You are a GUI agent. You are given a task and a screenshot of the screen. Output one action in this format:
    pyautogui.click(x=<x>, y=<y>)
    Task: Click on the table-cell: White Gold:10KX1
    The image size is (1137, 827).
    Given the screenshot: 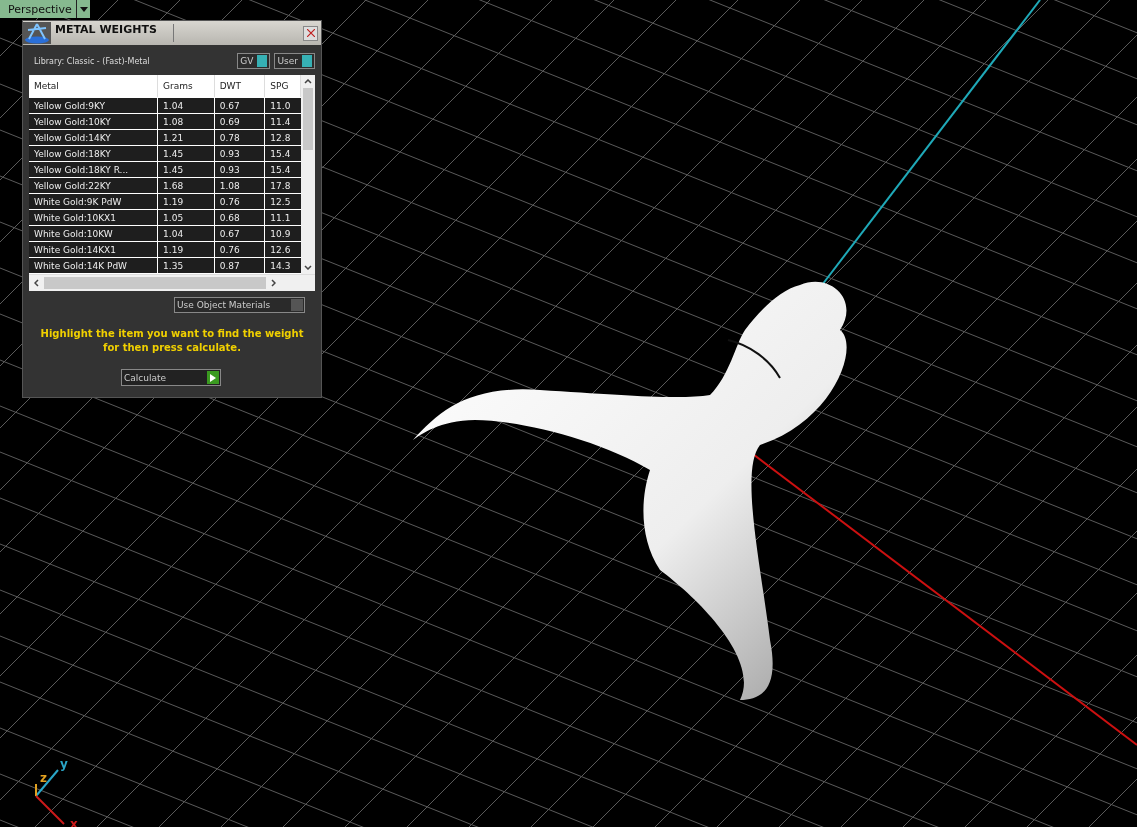 What is the action you would take?
    pyautogui.click(x=94, y=217)
    